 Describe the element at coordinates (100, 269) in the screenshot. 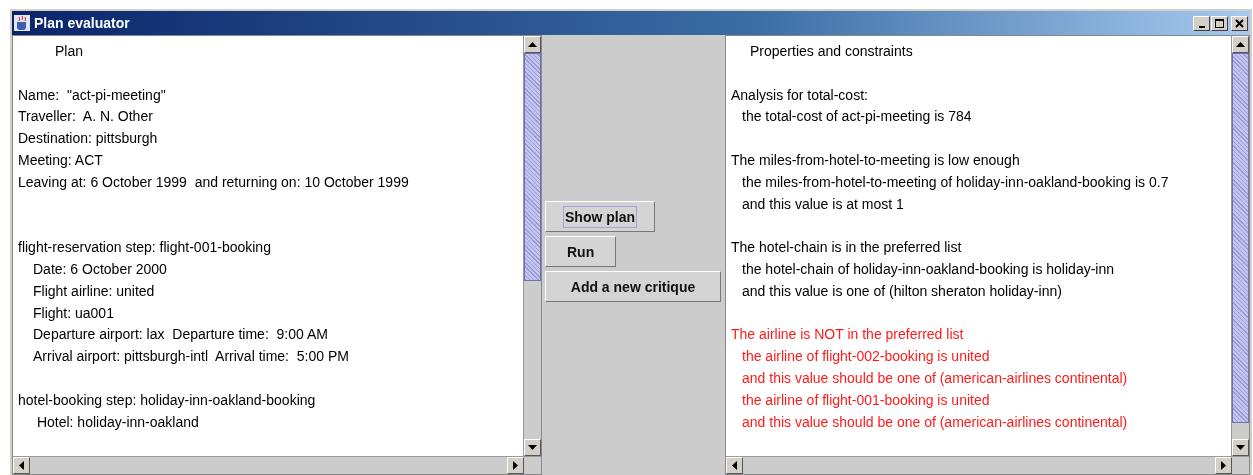

I see `step-detail: Date: 6 October 2000` at that location.